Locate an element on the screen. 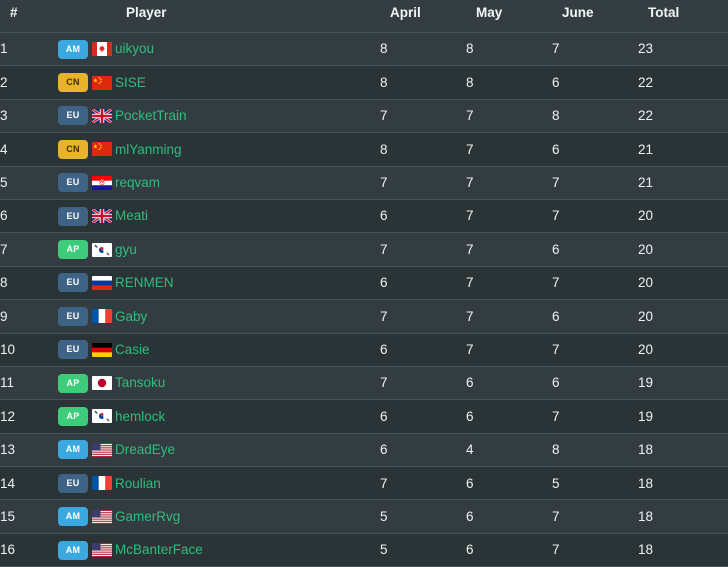  cell-player: EU Casie is located at coordinates (219, 350).